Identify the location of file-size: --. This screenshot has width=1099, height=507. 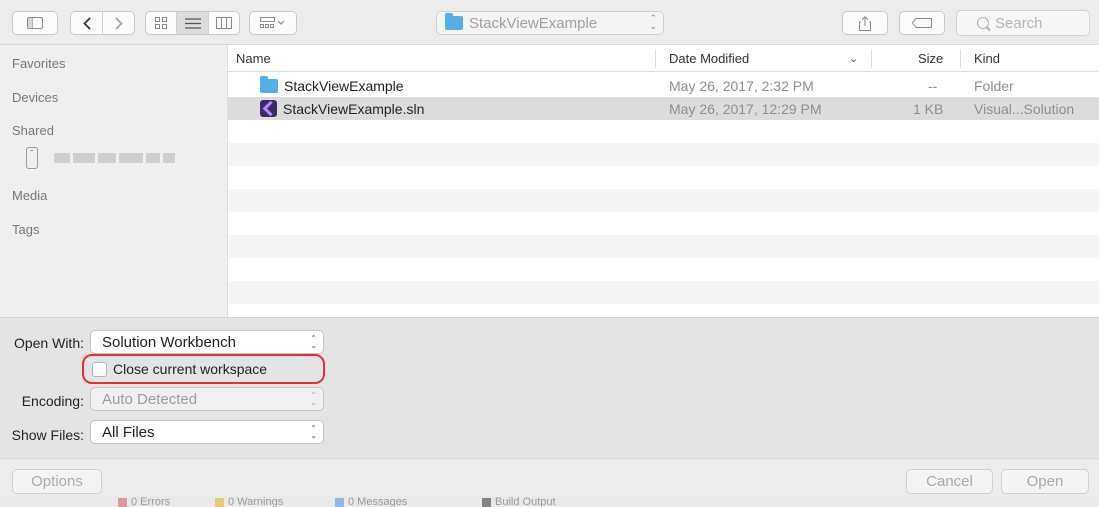
(933, 85).